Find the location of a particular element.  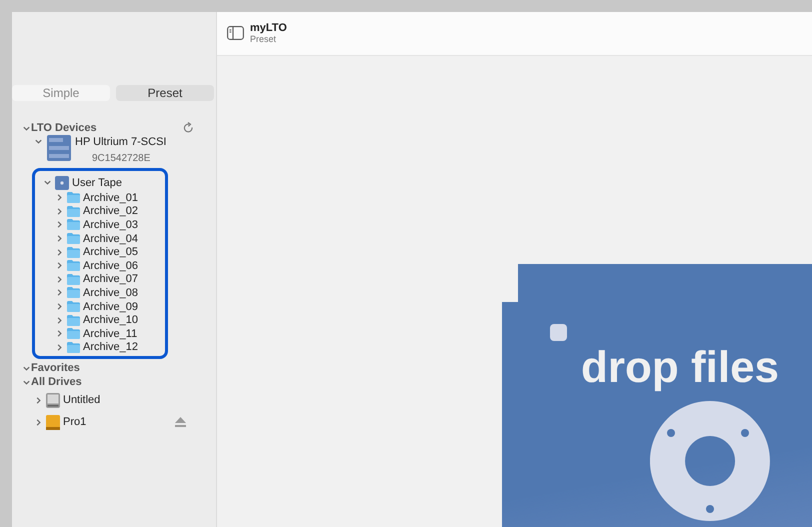

tree-item-label: Untitled is located at coordinates (81, 400).